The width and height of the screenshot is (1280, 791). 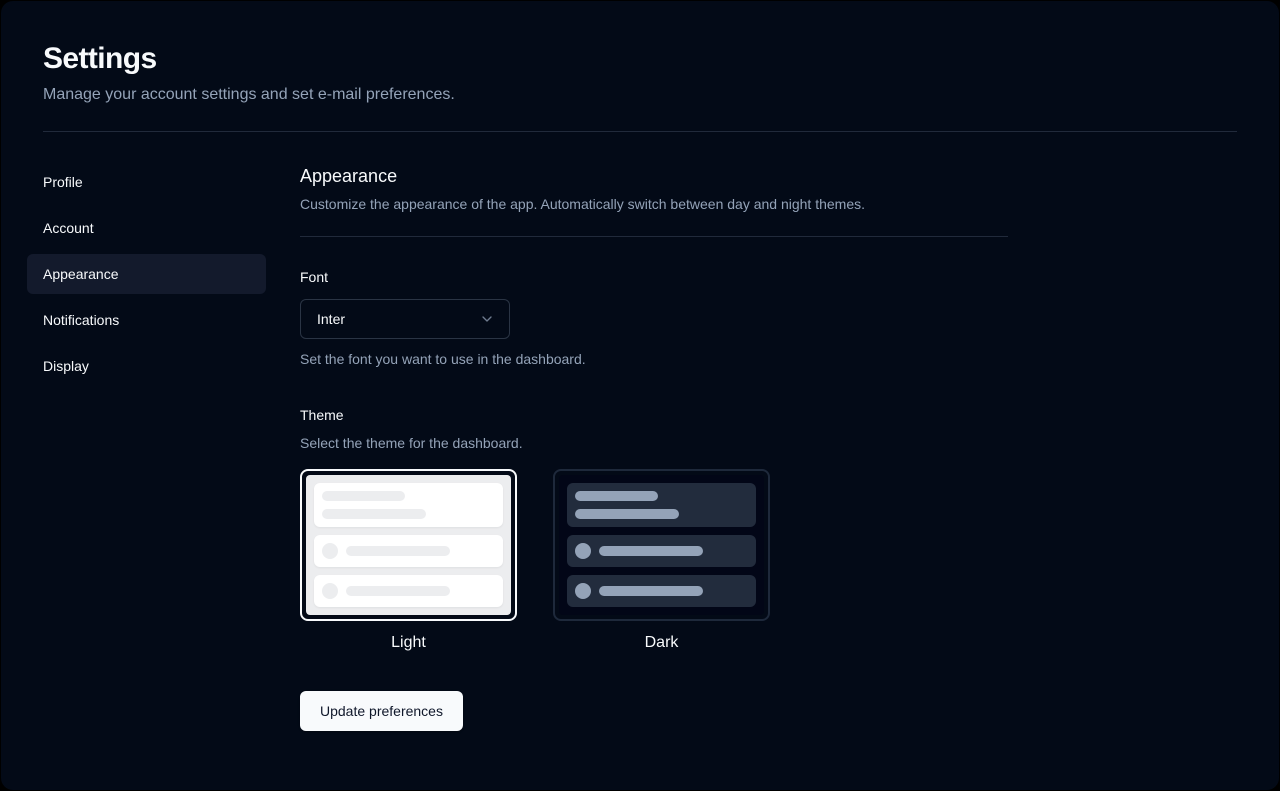 I want to click on theme-option-light: Light, so click(x=408, y=562).